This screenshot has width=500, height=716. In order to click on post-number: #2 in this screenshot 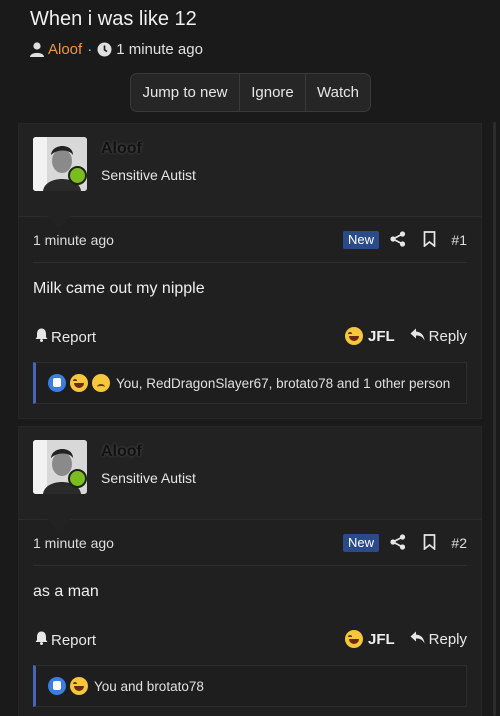, I will do `click(459, 543)`.